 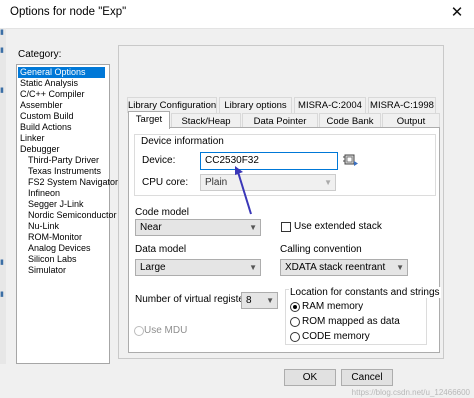 I want to click on category-item-infineon: Infineon, so click(x=44, y=193).